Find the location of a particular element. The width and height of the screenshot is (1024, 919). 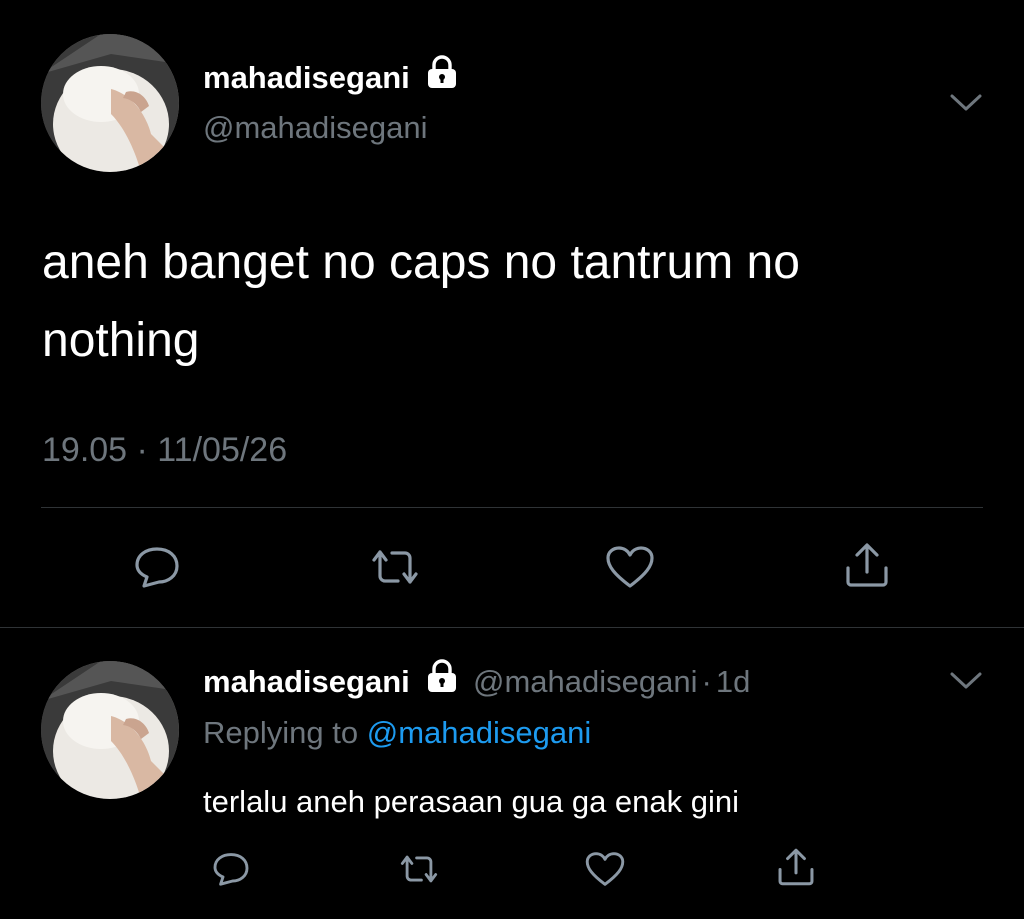

reply-age: 1d is located at coordinates (733, 681).